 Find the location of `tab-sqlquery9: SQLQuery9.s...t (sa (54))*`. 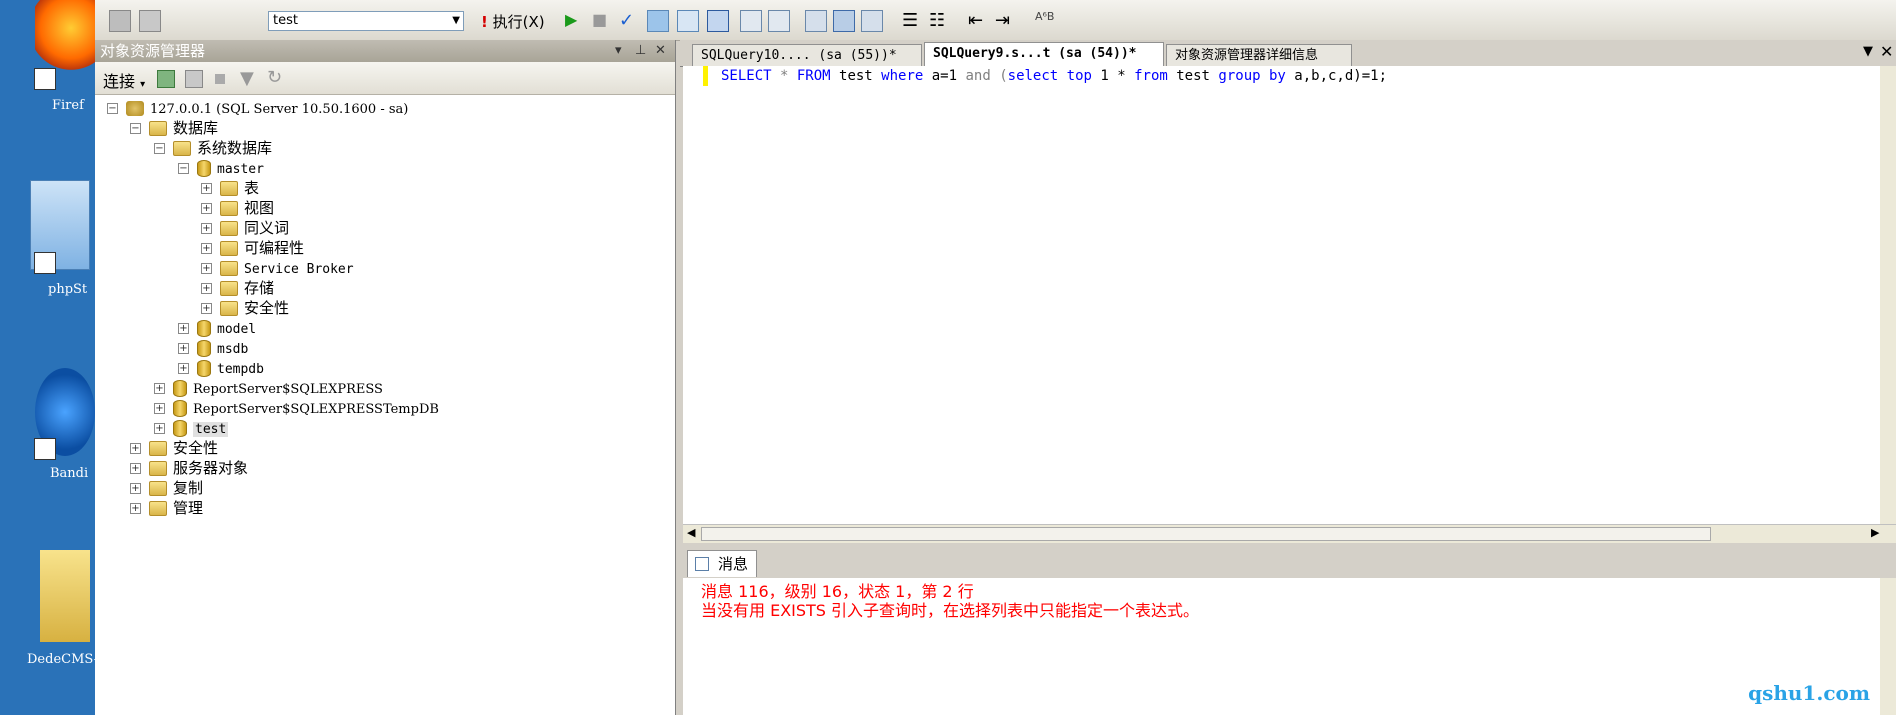

tab-sqlquery9: SQLQuery9.s...t (sa (54))* is located at coordinates (1044, 54).